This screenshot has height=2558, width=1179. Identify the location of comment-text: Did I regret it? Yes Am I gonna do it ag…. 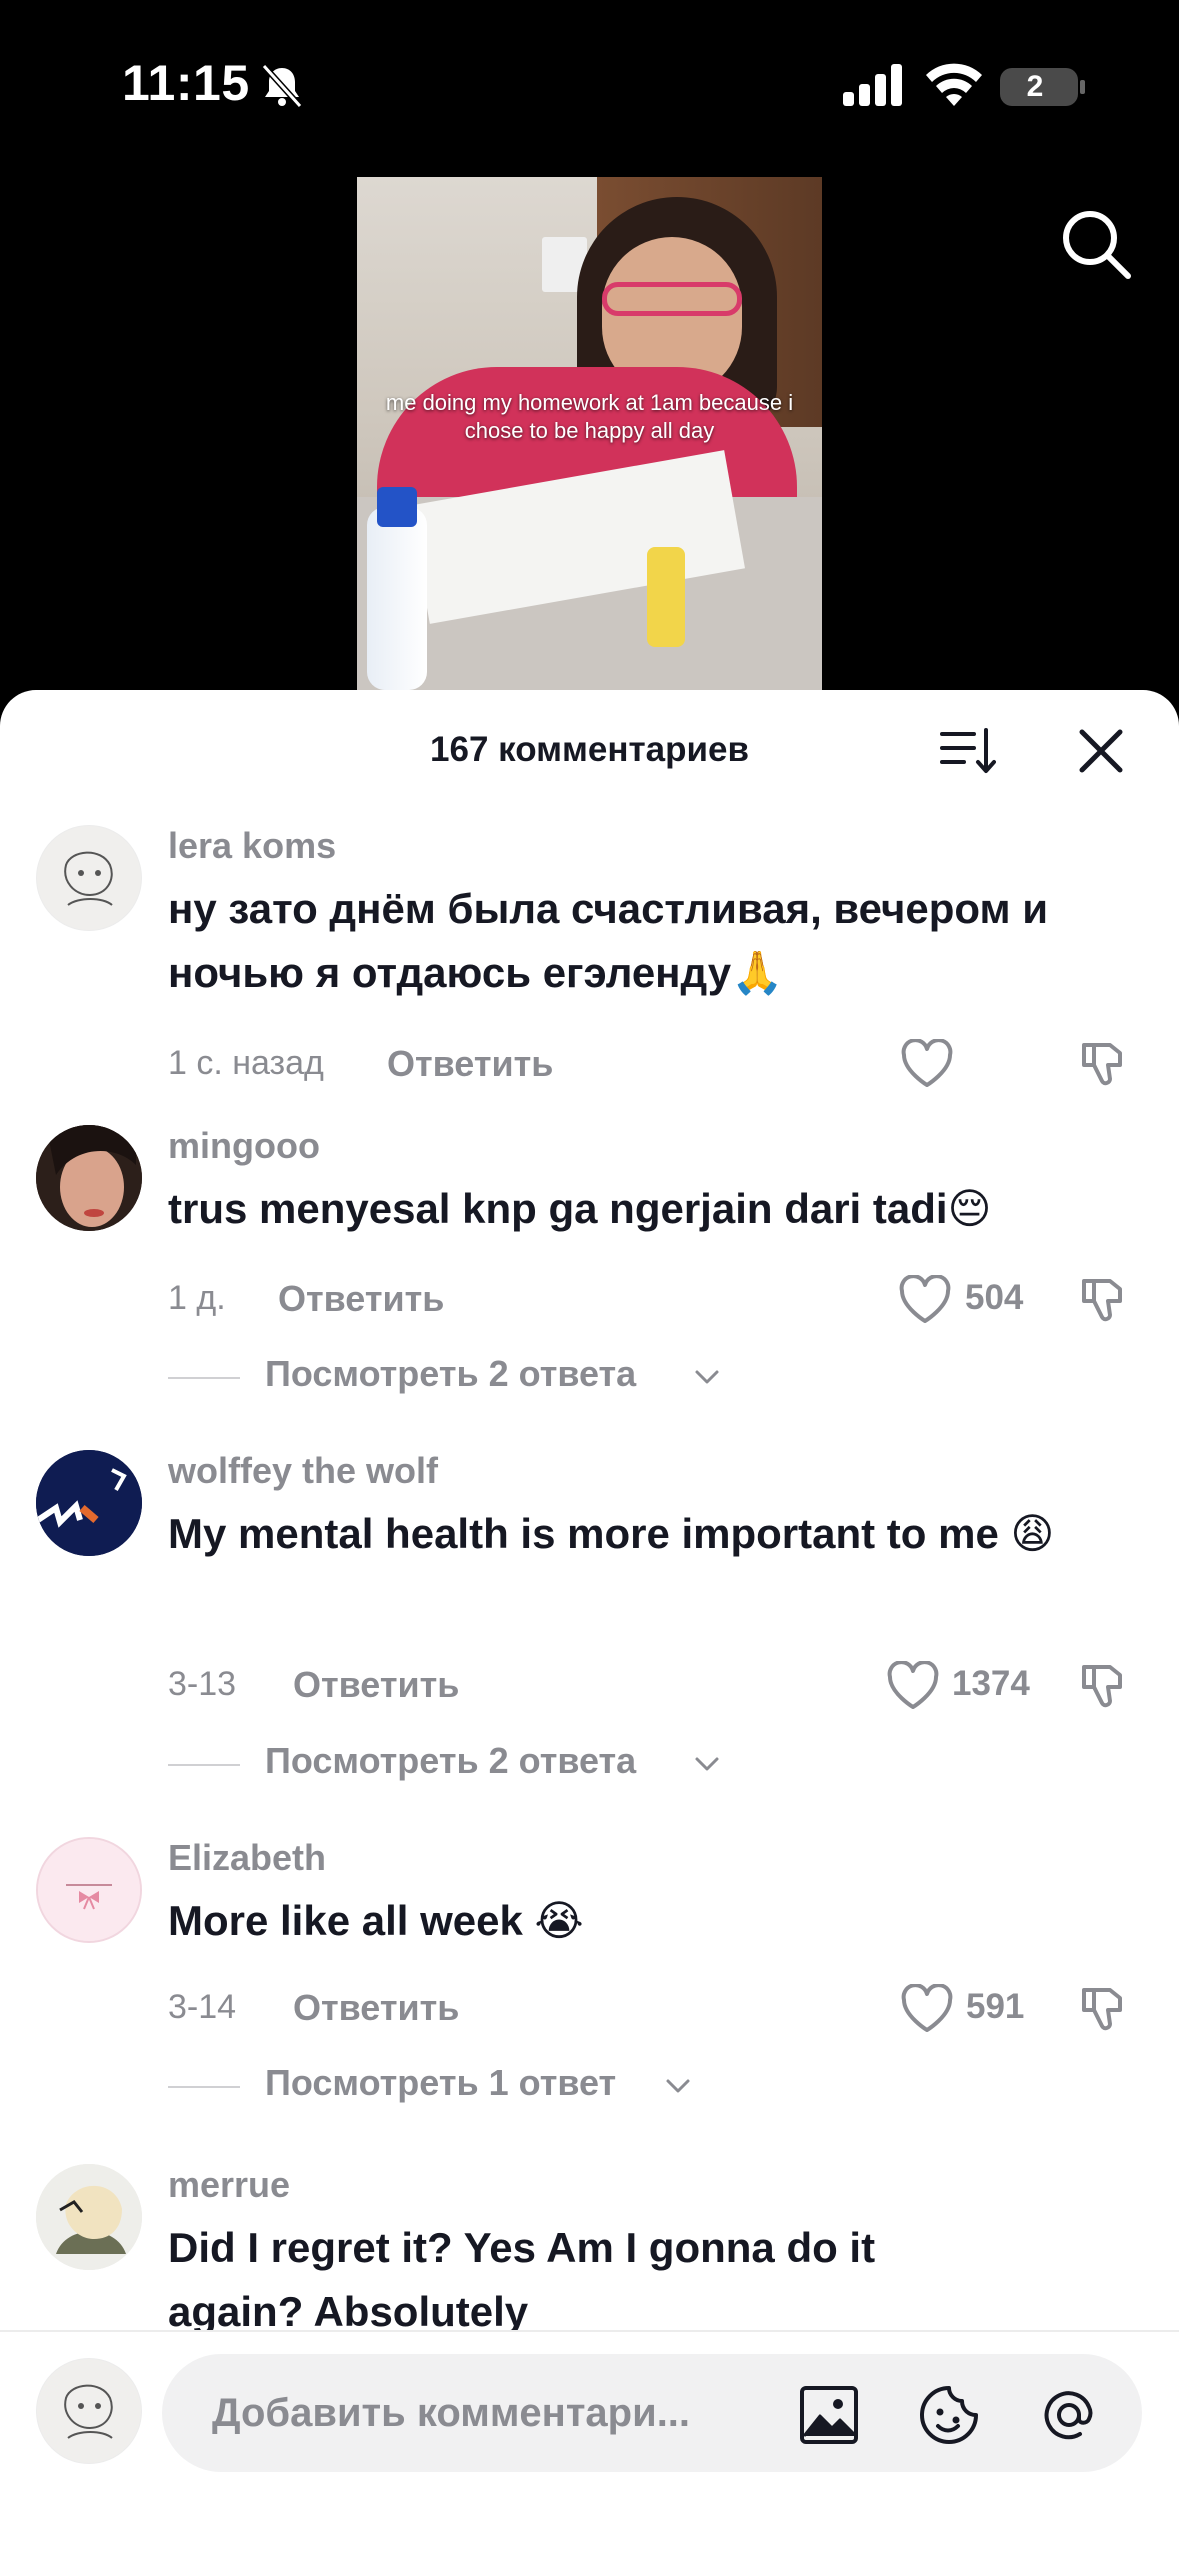
(522, 2279).